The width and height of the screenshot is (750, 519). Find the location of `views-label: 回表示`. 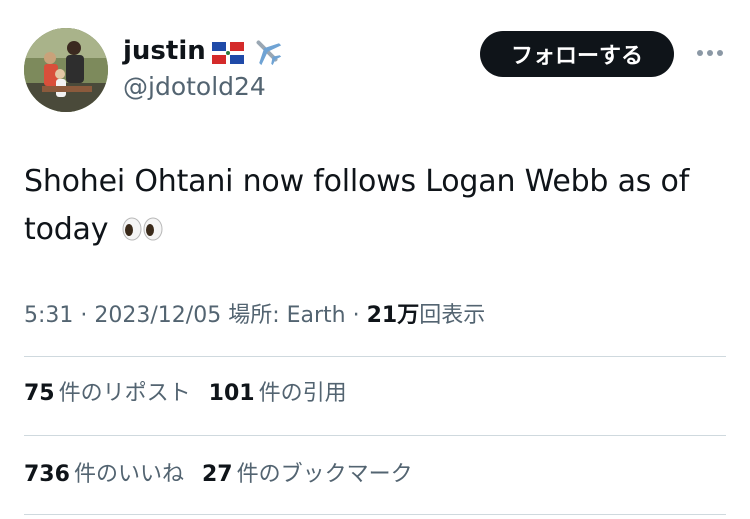

views-label: 回表示 is located at coordinates (452, 315).